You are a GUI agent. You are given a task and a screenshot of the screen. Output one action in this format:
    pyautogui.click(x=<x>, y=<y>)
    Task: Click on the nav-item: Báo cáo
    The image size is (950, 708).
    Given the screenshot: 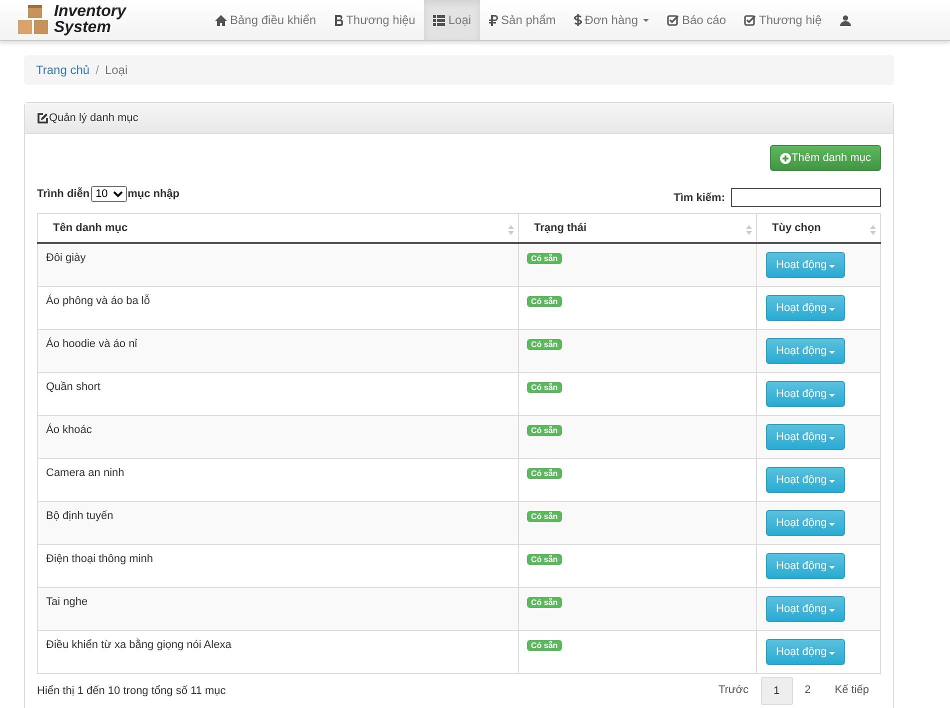 What is the action you would take?
    pyautogui.click(x=697, y=20)
    